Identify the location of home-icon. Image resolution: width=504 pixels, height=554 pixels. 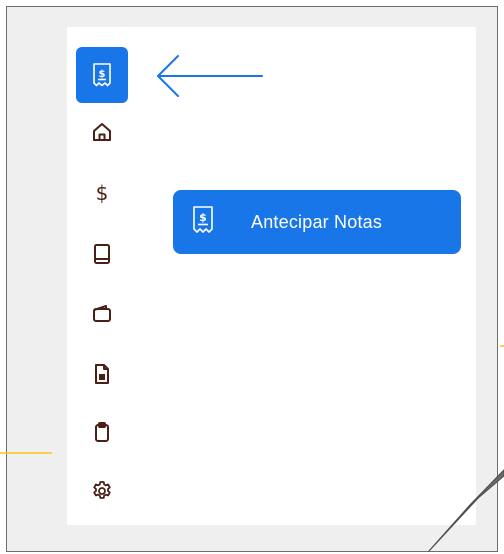
(102, 132).